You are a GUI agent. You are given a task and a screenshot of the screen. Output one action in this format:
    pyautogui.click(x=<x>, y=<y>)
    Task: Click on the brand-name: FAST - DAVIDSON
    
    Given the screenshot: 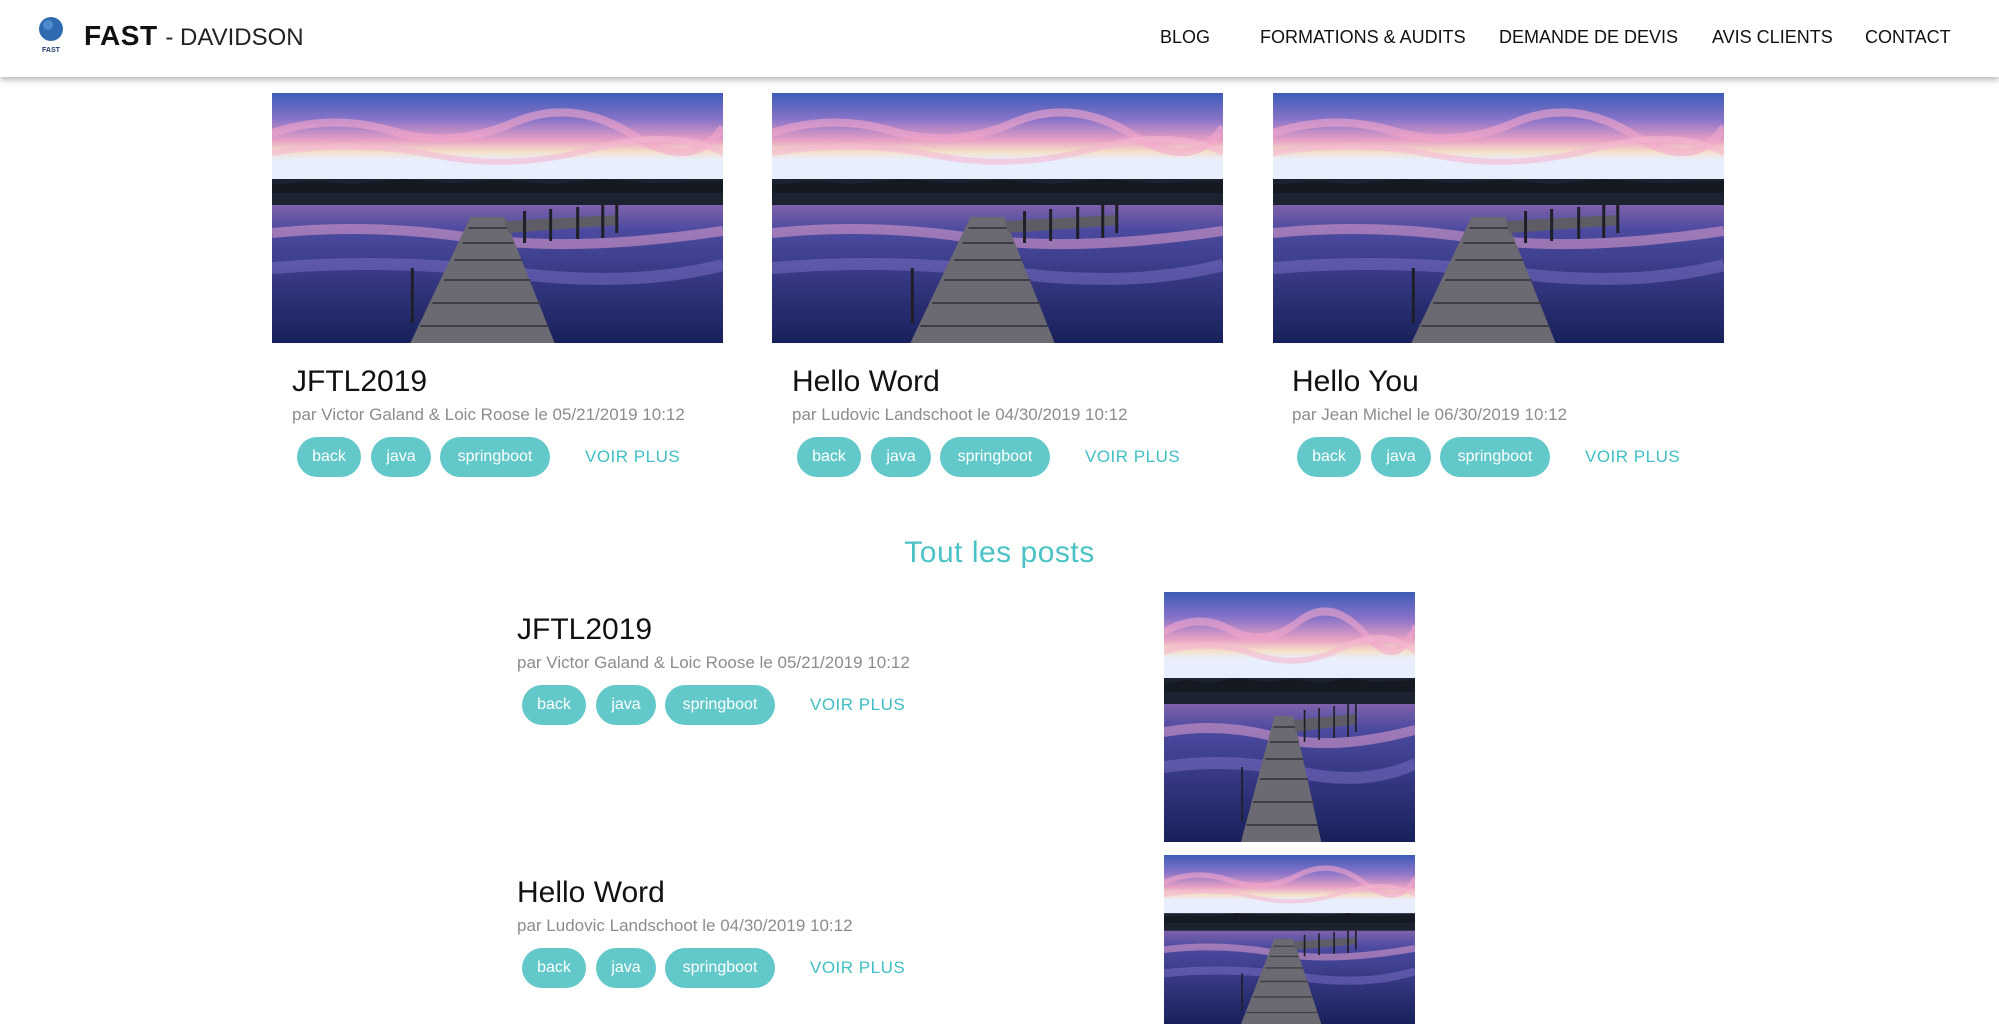 What is the action you would take?
    pyautogui.click(x=194, y=37)
    